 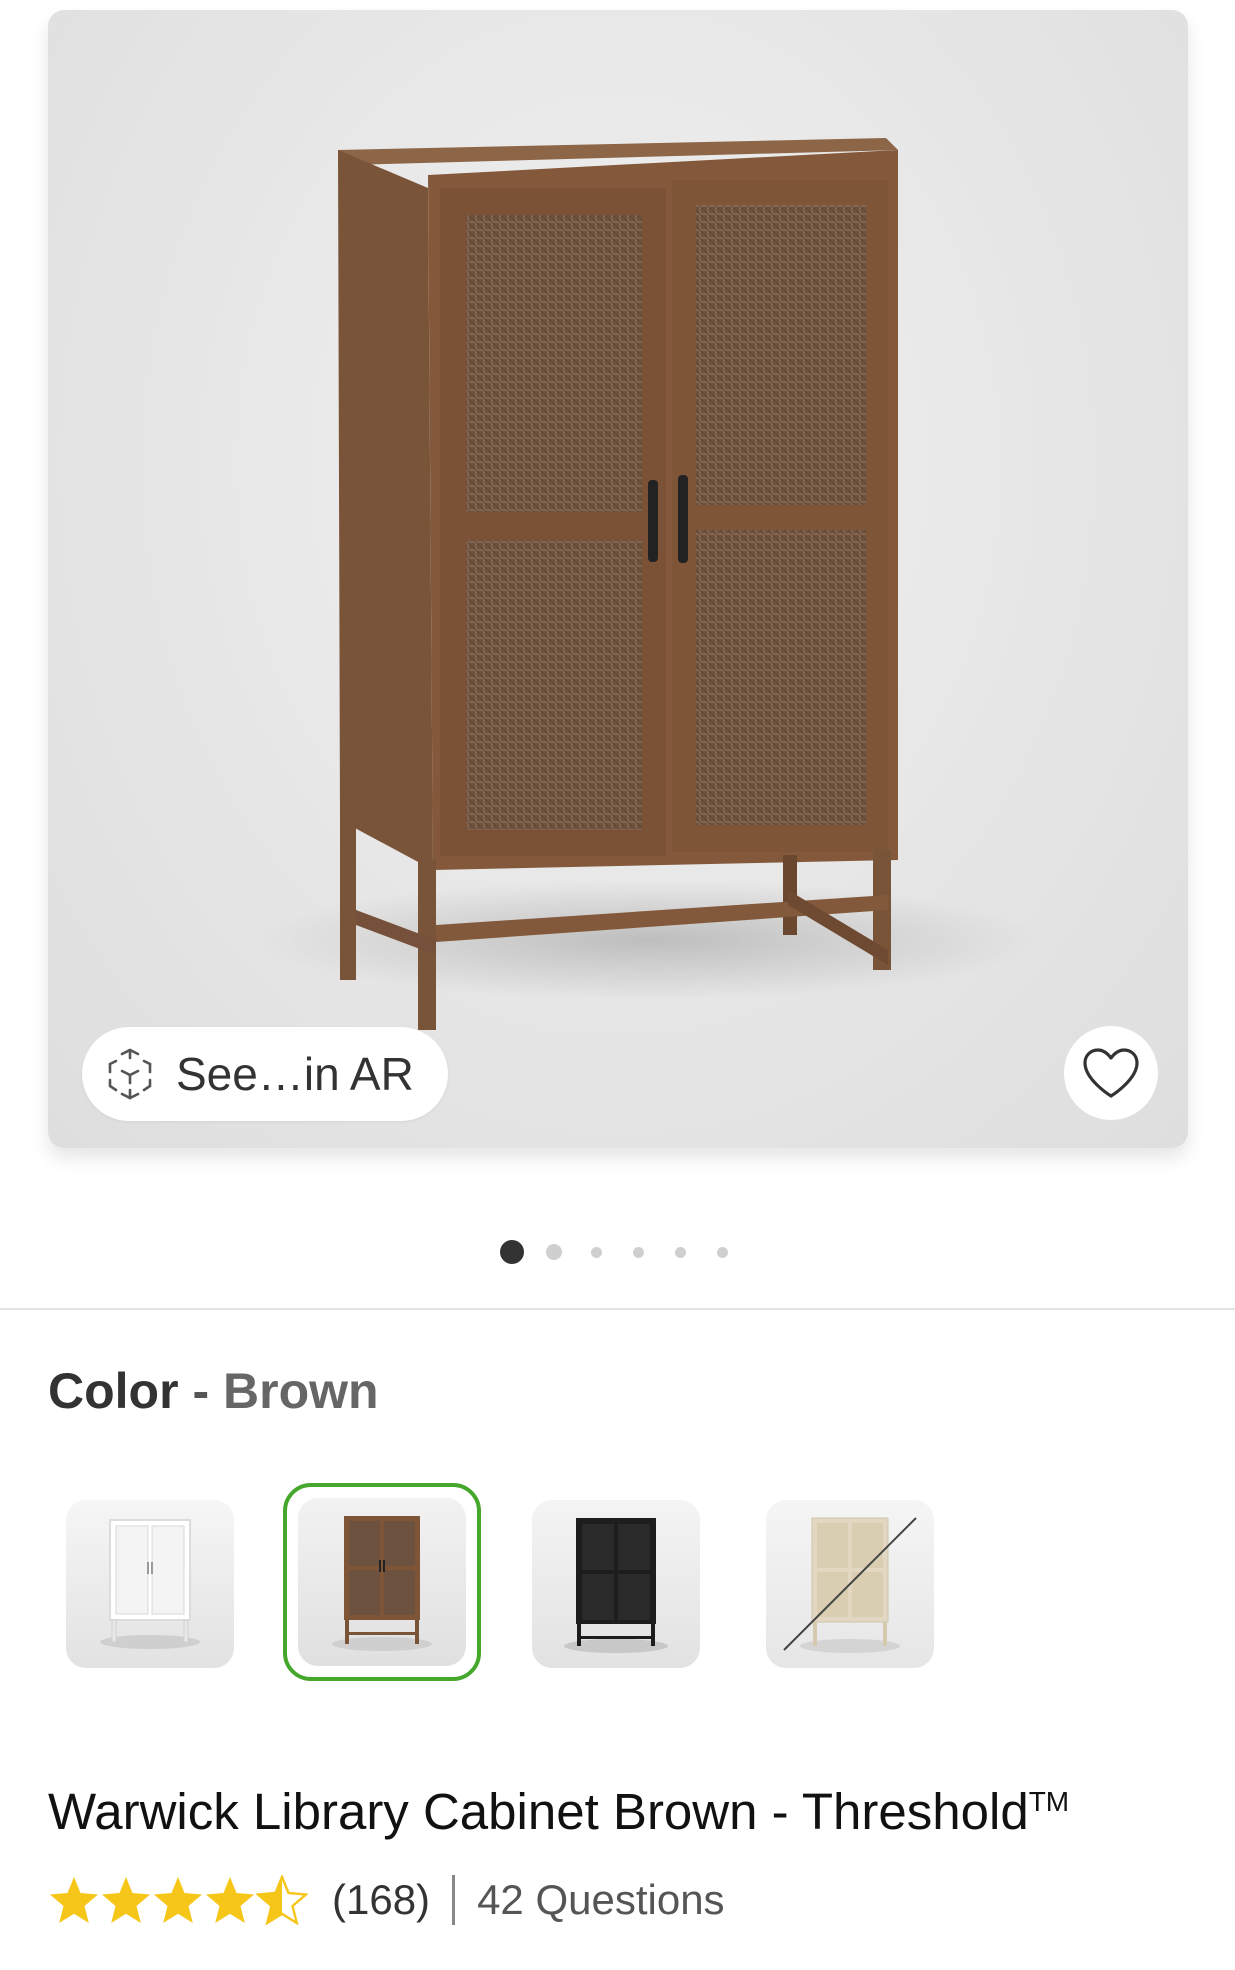 I want to click on see-in-ar-label: See…in AR, so click(x=295, y=1074).